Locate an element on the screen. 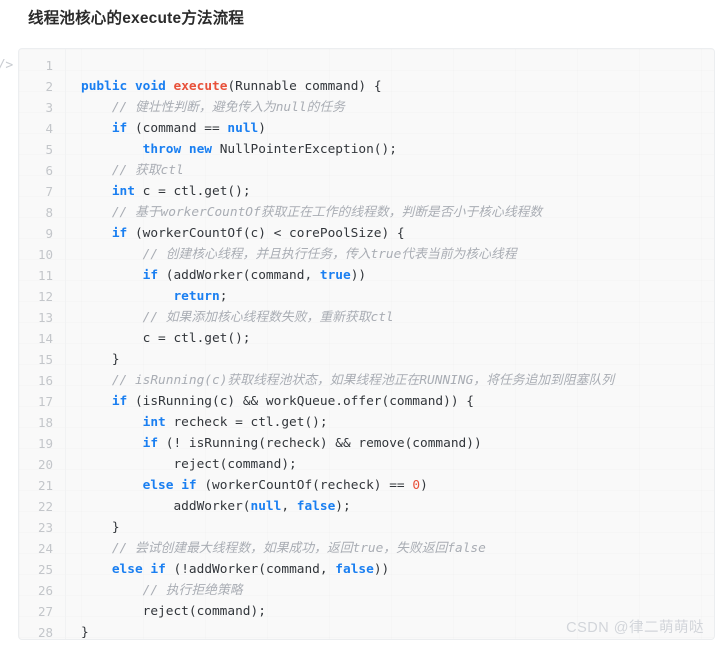 The image size is (718, 649). code-line-content: // 获取ctl is located at coordinates (118, 170).